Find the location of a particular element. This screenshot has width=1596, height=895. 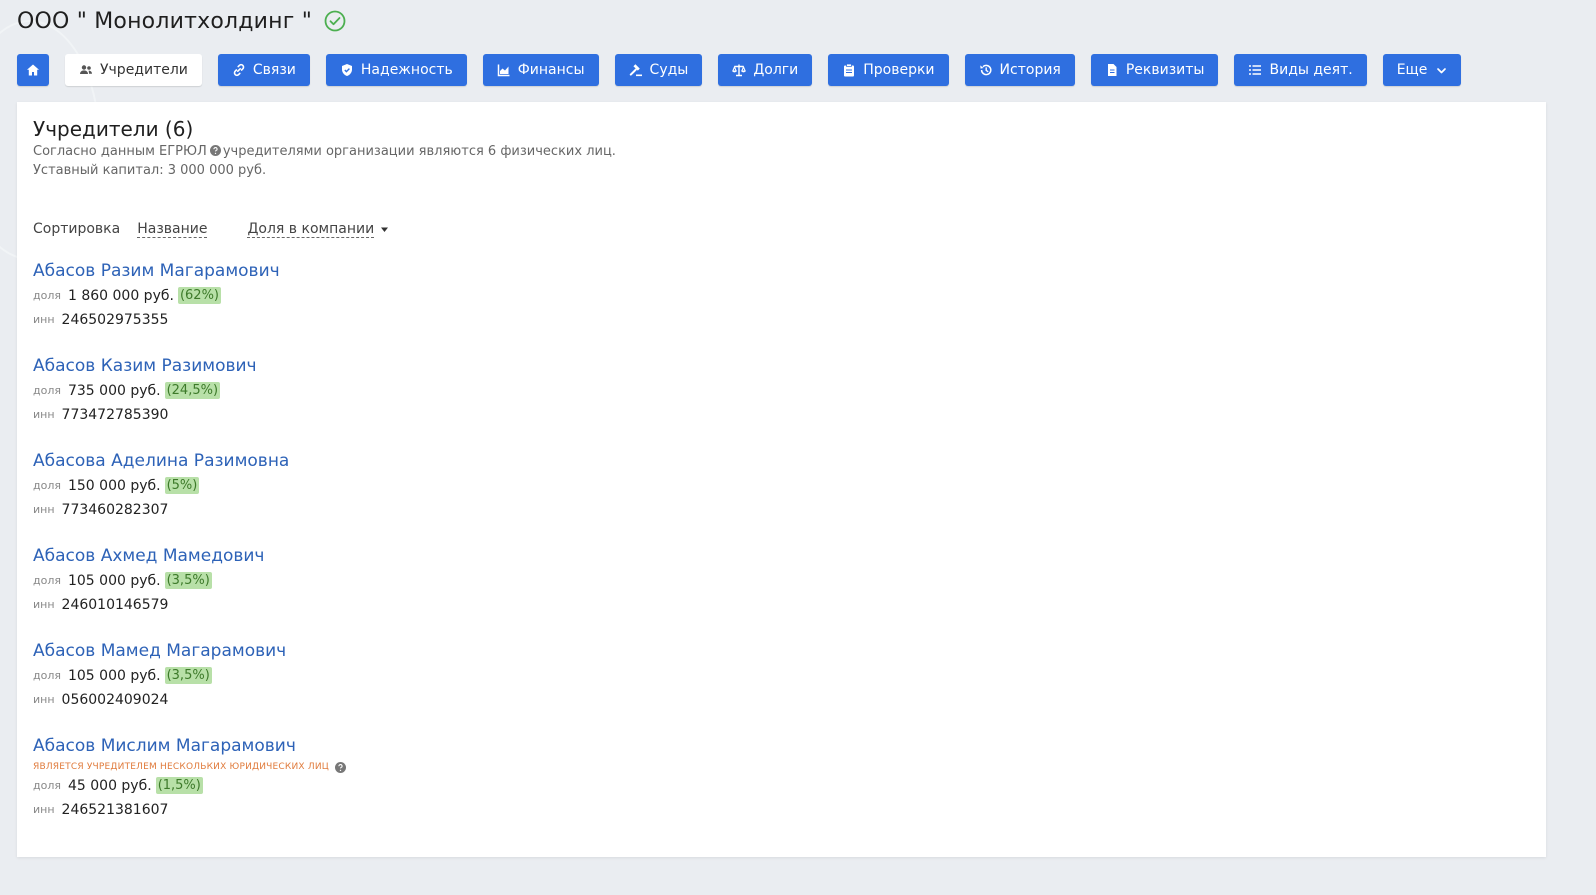

founder-inn-row: инн 773460282307 is located at coordinates (781, 509).